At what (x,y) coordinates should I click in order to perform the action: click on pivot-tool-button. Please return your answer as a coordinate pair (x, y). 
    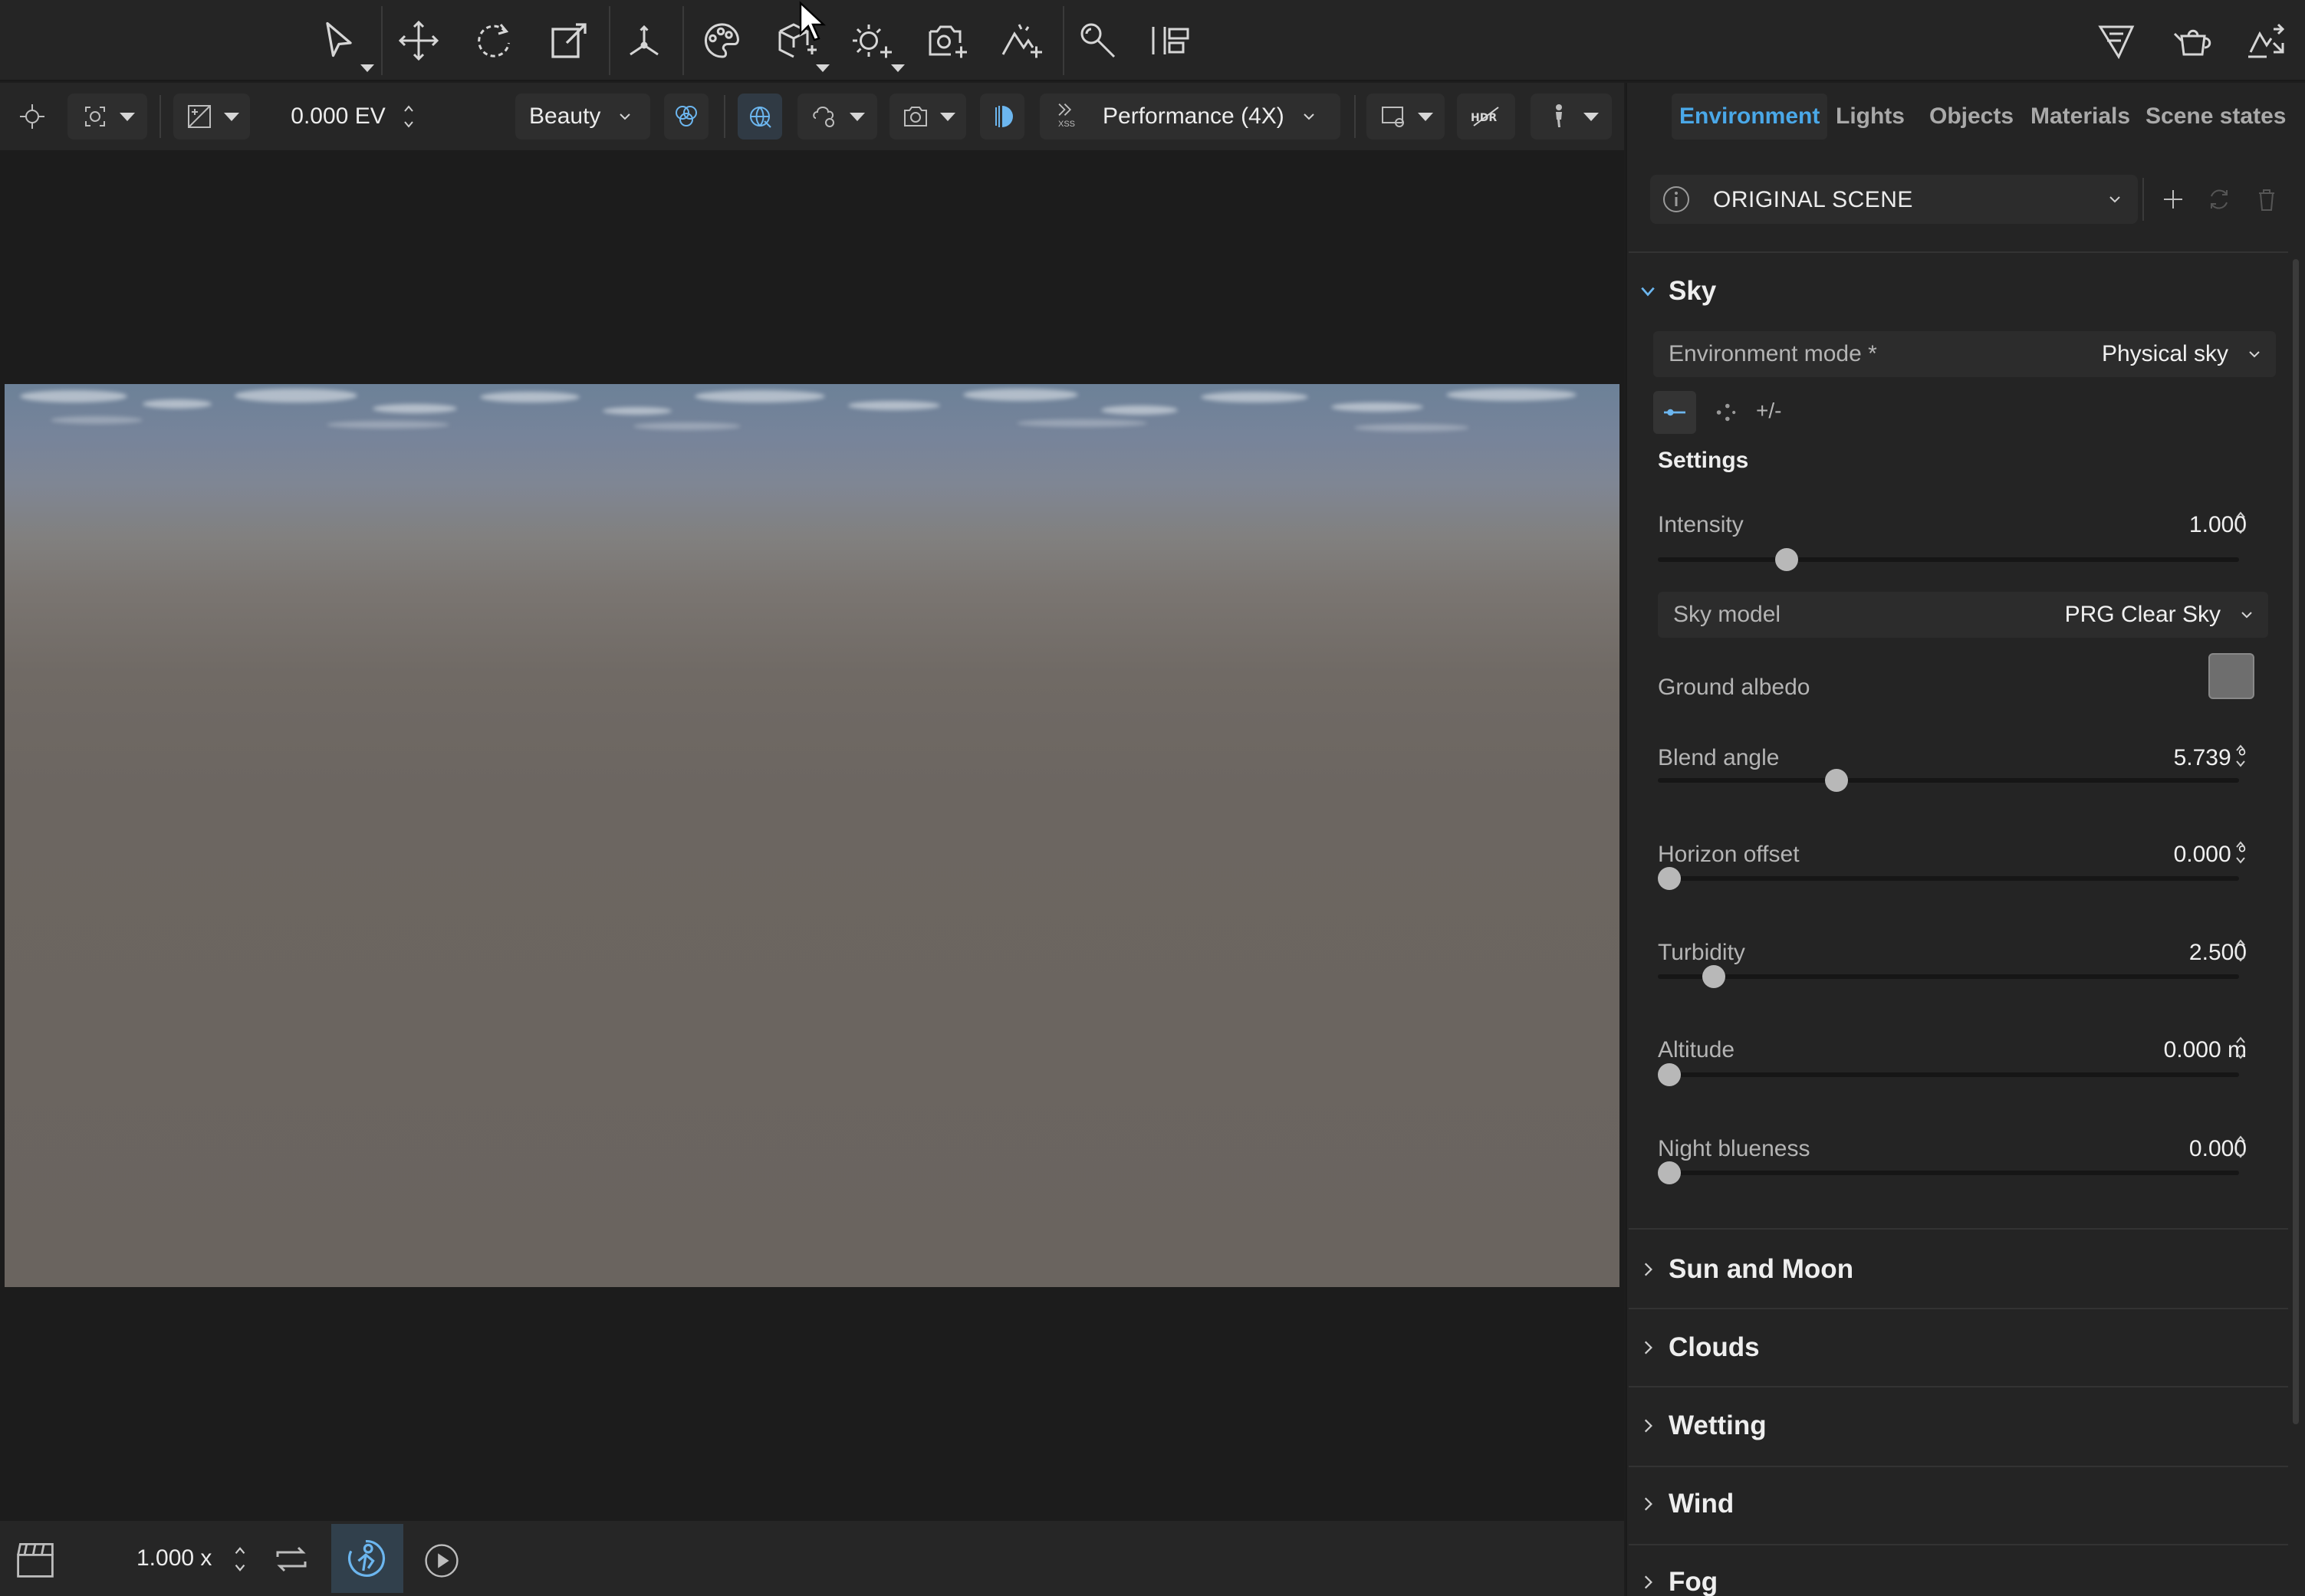
    Looking at the image, I should click on (644, 40).